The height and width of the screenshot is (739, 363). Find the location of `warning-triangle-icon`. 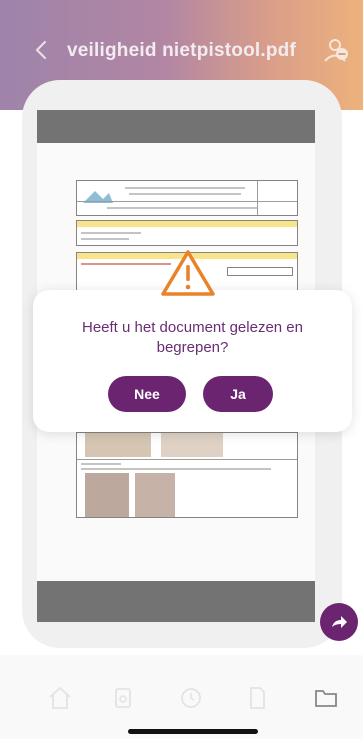

warning-triangle-icon is located at coordinates (188, 273).